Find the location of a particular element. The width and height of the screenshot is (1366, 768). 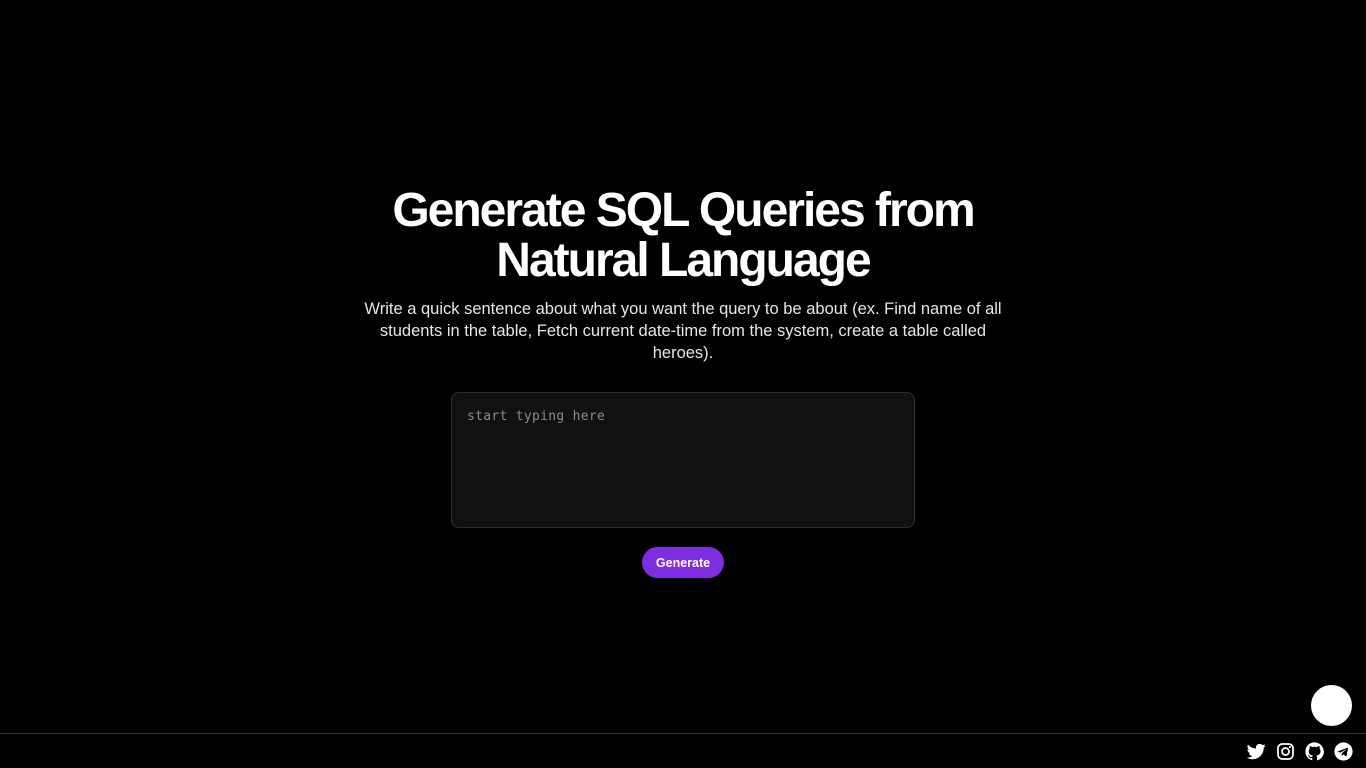

twitter-link is located at coordinates (1256, 751).